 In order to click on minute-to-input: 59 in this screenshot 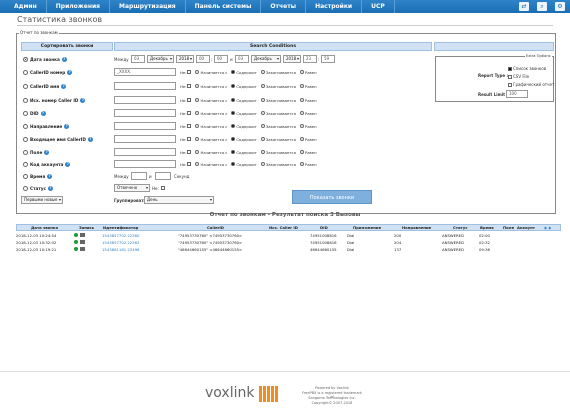, I will do `click(328, 59)`.